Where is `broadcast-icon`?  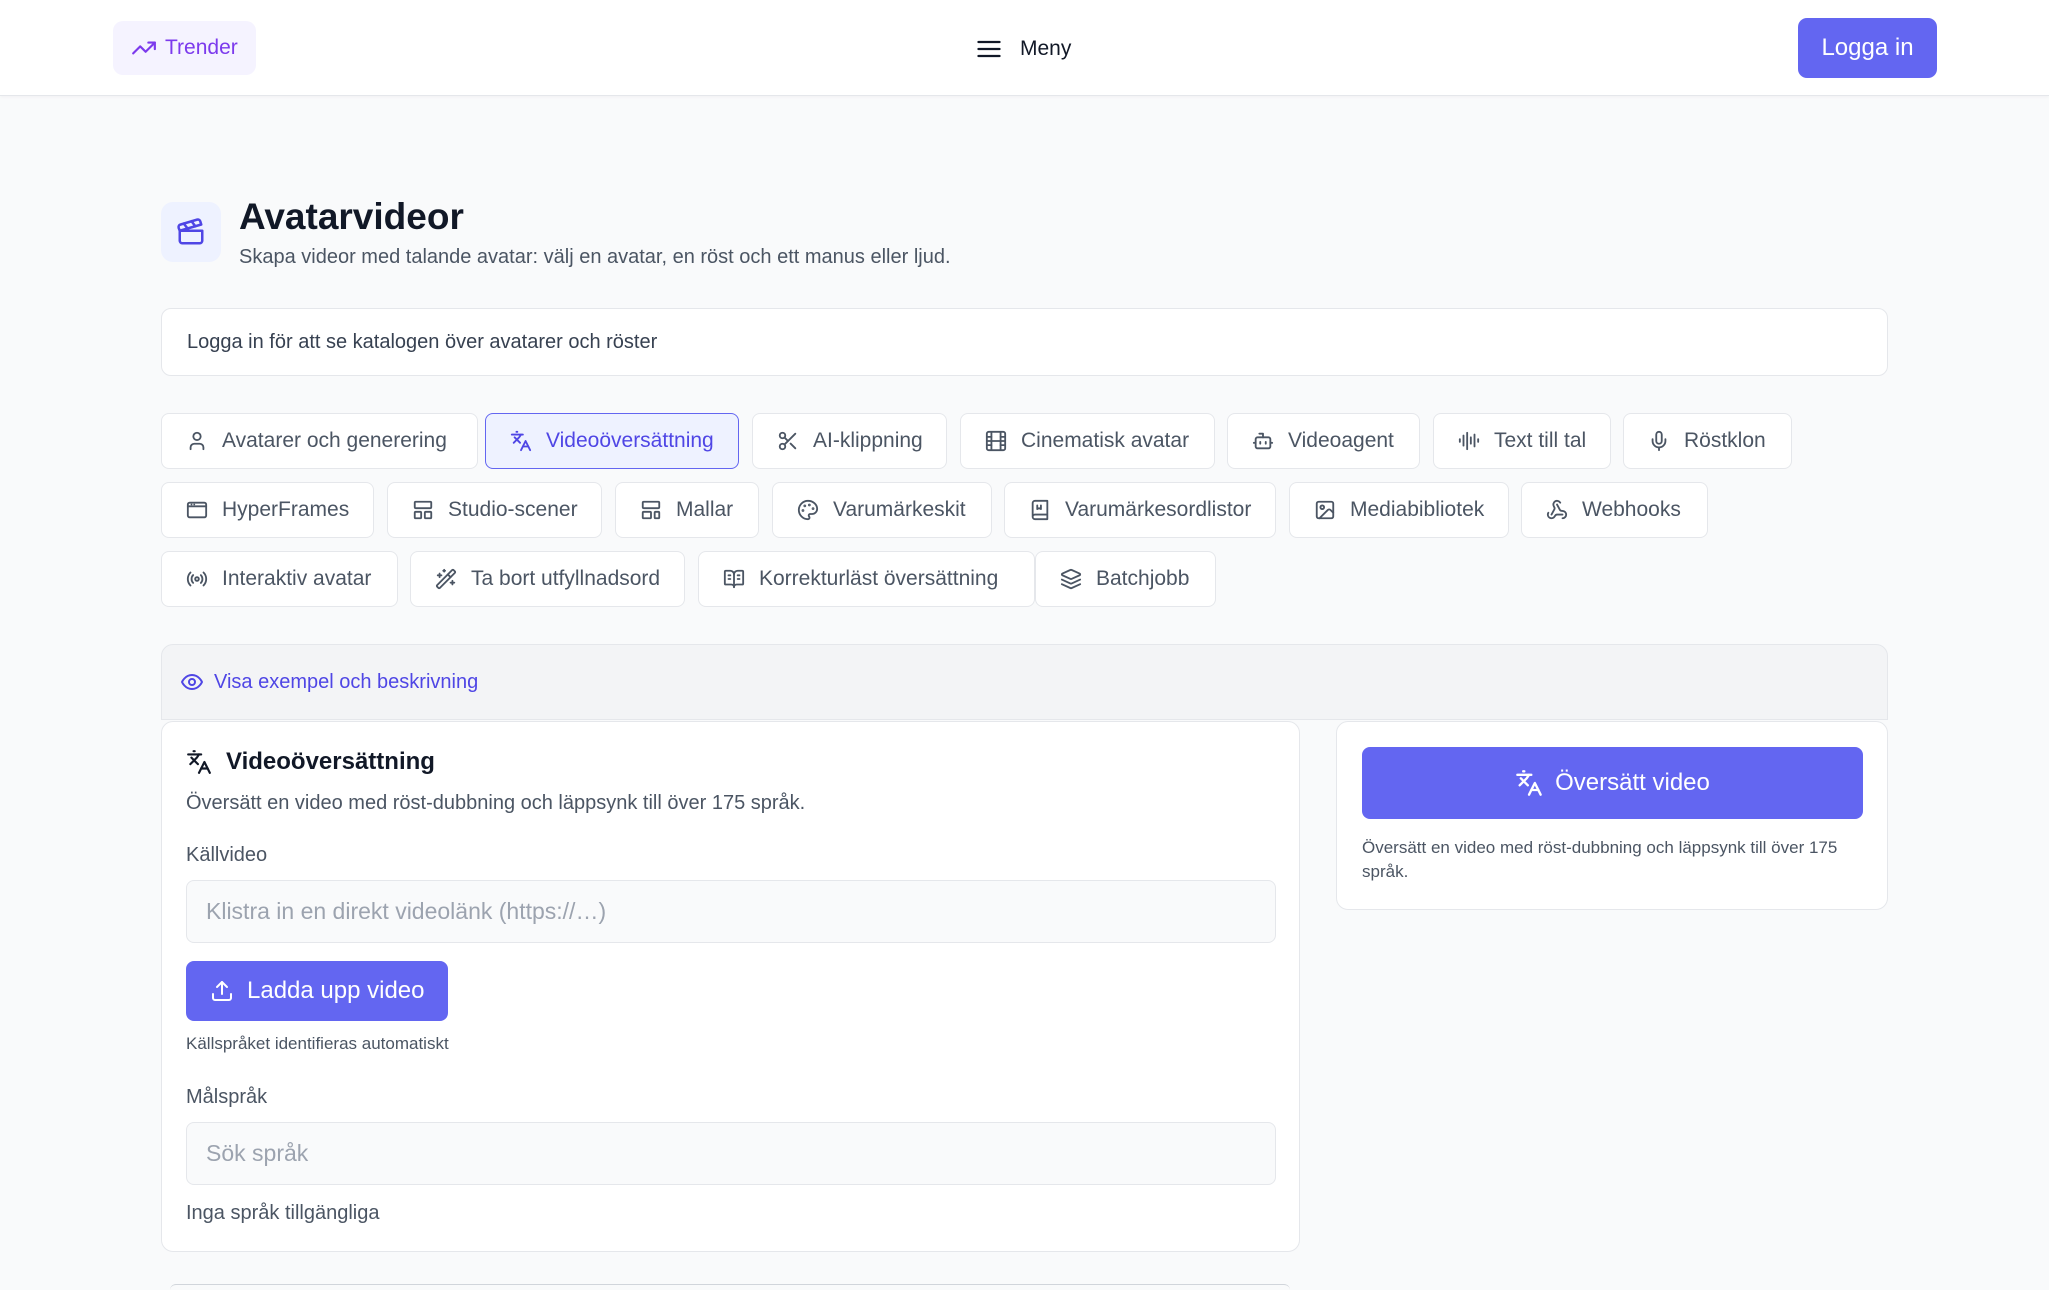
broadcast-icon is located at coordinates (197, 579).